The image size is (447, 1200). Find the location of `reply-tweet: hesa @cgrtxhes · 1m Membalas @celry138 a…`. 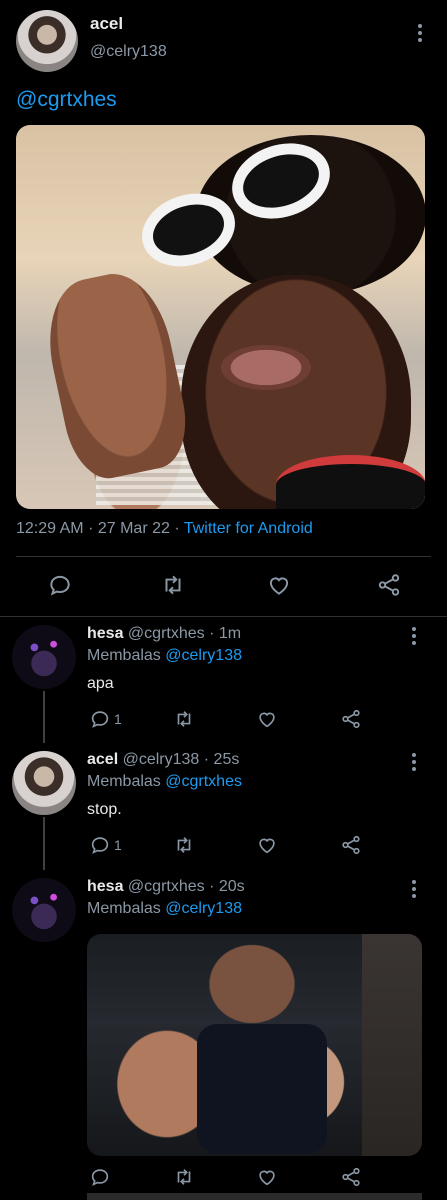

reply-tweet: hesa @cgrtxhes · 1m Membalas @celry138 a… is located at coordinates (223, 680).